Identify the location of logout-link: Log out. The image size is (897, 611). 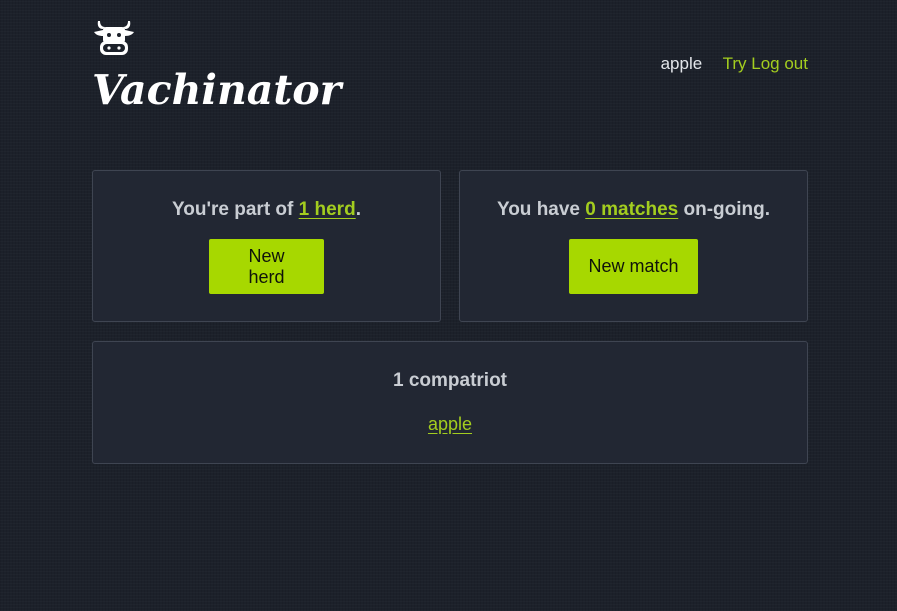
(779, 63).